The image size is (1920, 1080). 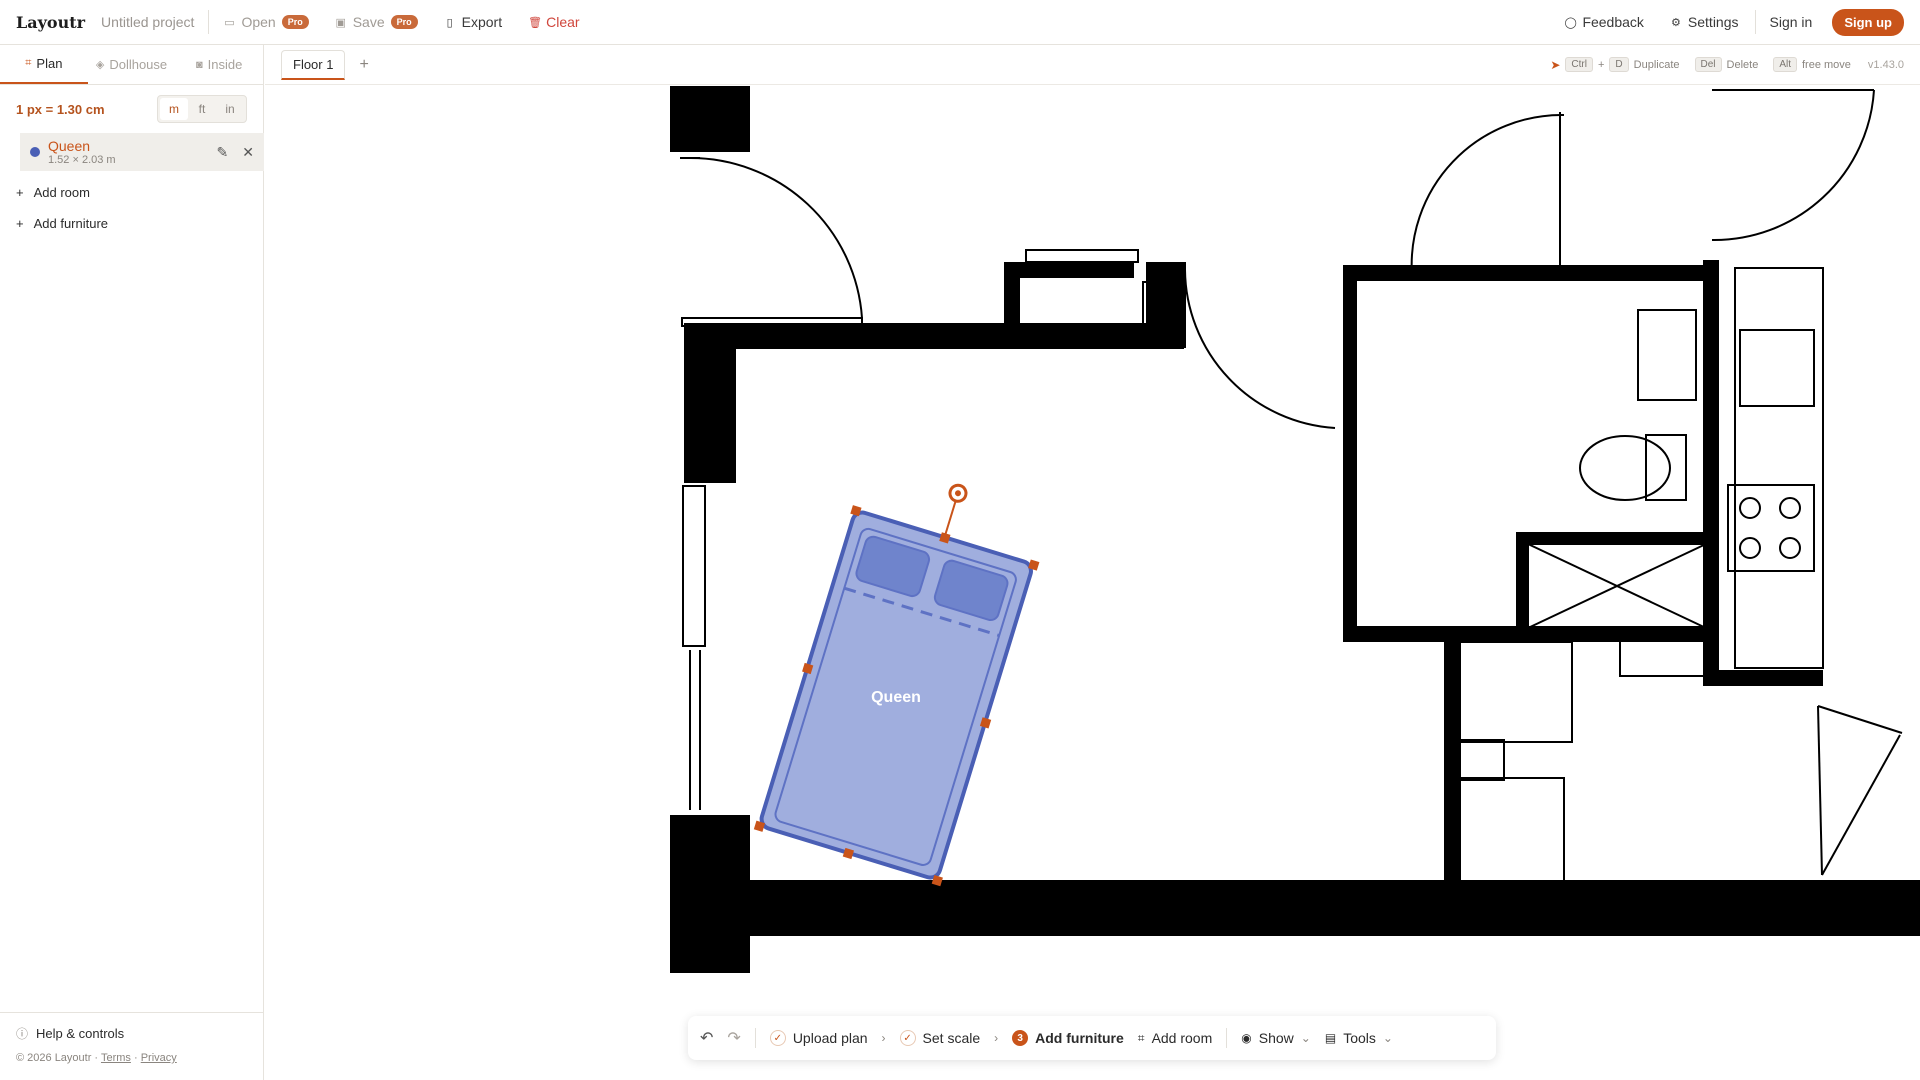 I want to click on hint-duplicate: Duplicate, so click(x=1656, y=64).